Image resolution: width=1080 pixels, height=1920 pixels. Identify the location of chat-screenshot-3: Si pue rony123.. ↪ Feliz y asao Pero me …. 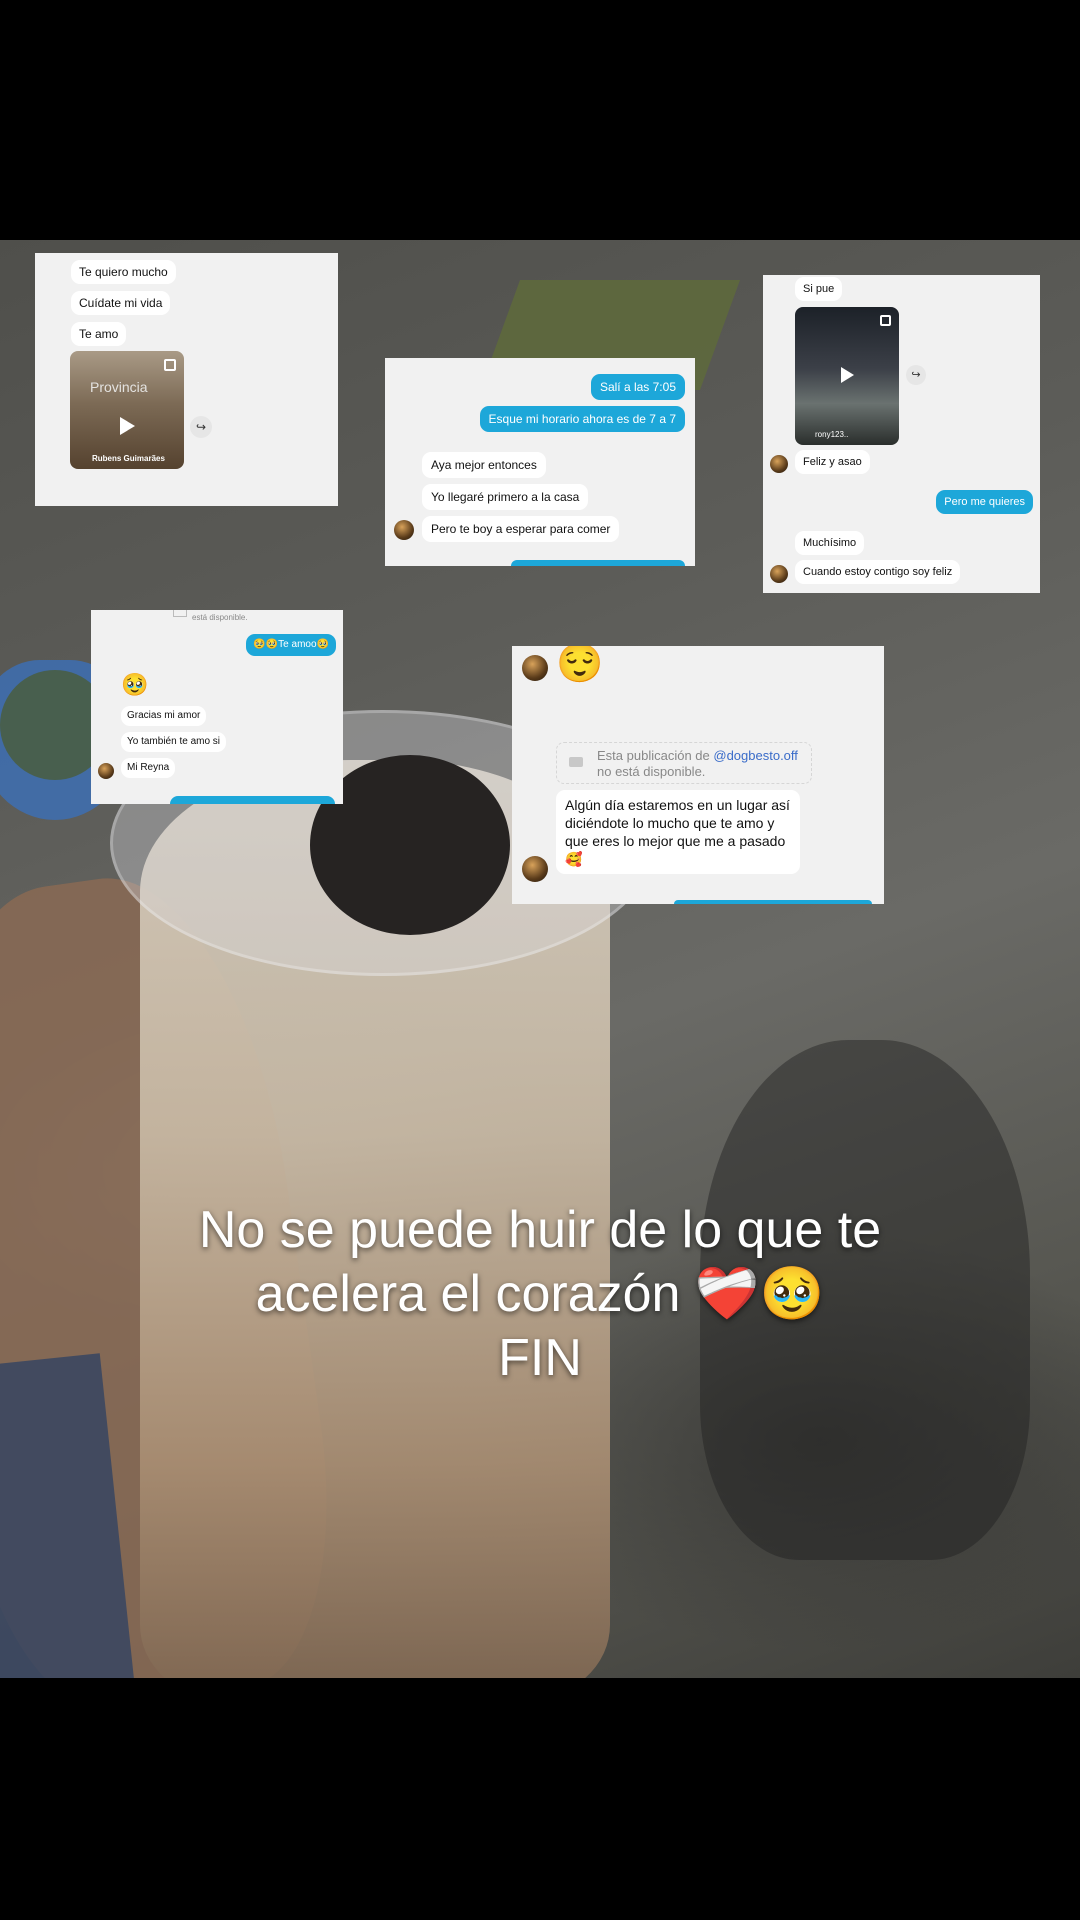
(901, 434).